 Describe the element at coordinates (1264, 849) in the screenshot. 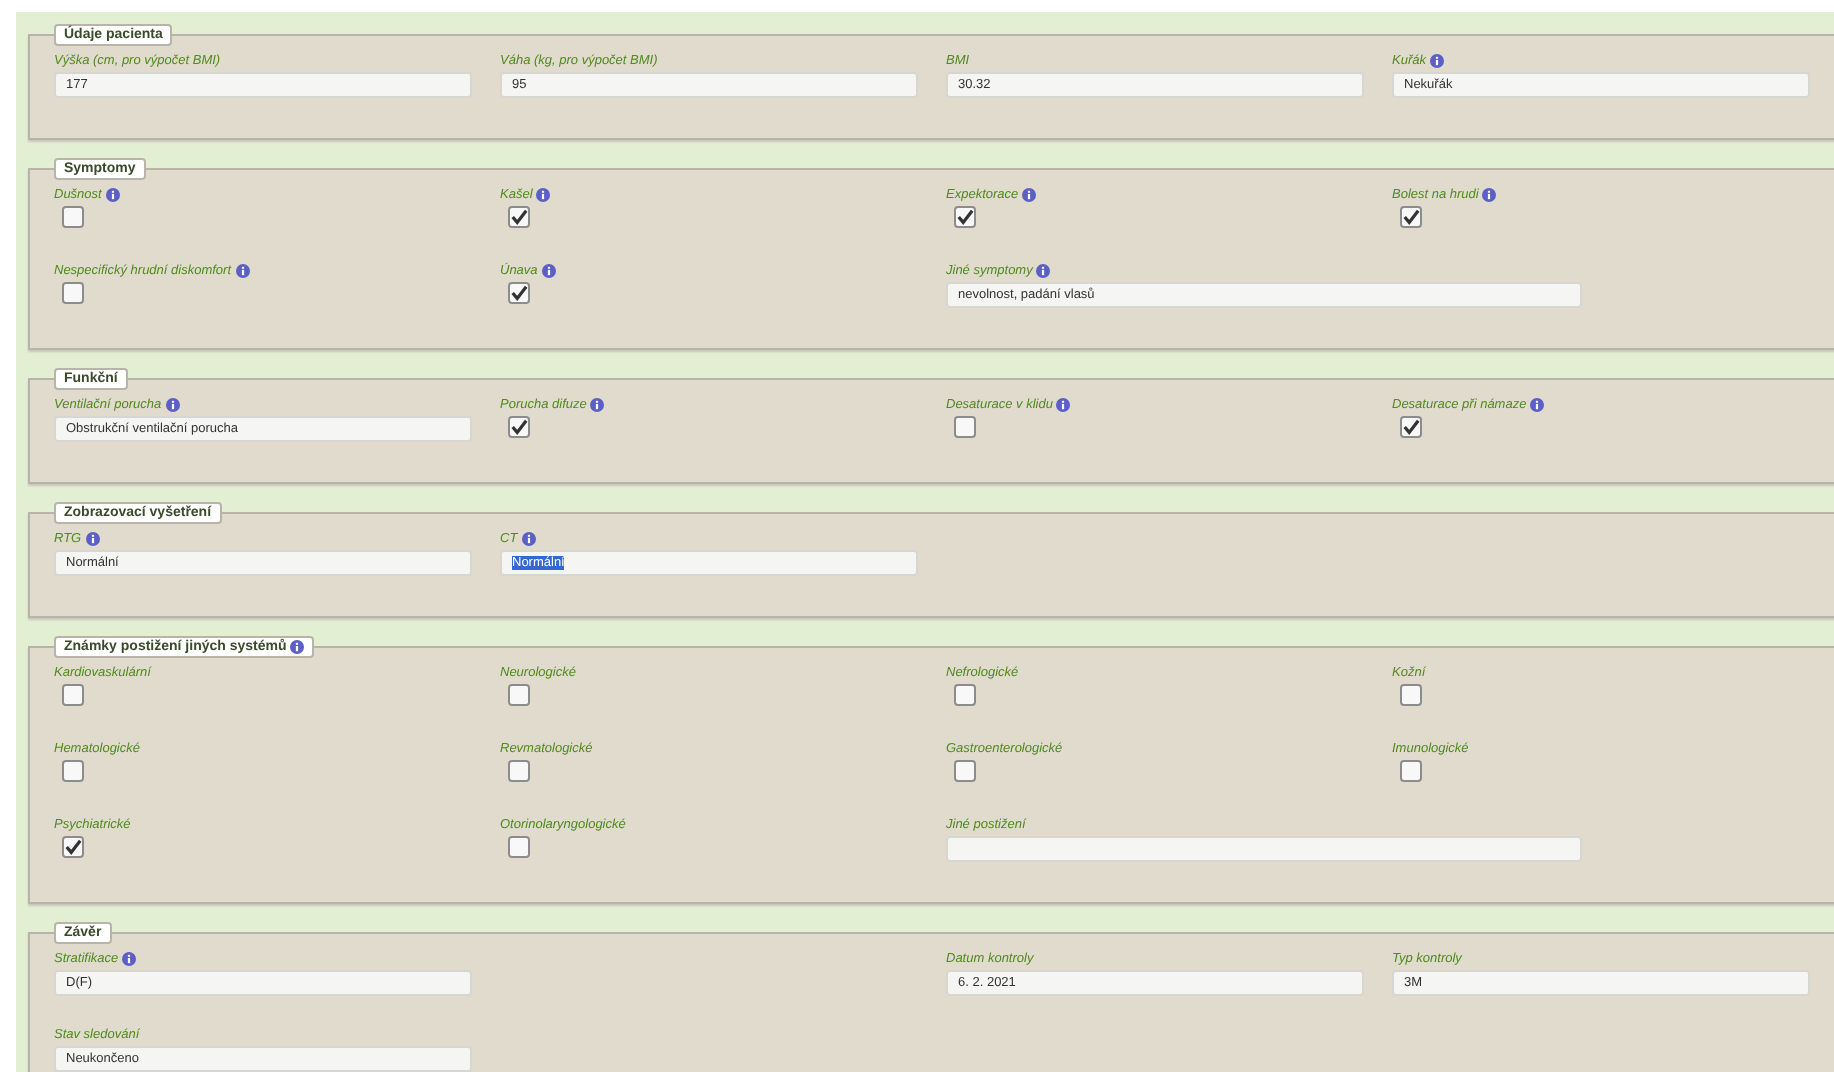

I see `input-field` at that location.